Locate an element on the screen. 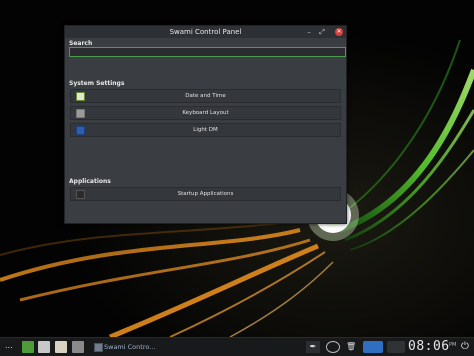  date-and-time-button: Date and Time is located at coordinates (205, 96).